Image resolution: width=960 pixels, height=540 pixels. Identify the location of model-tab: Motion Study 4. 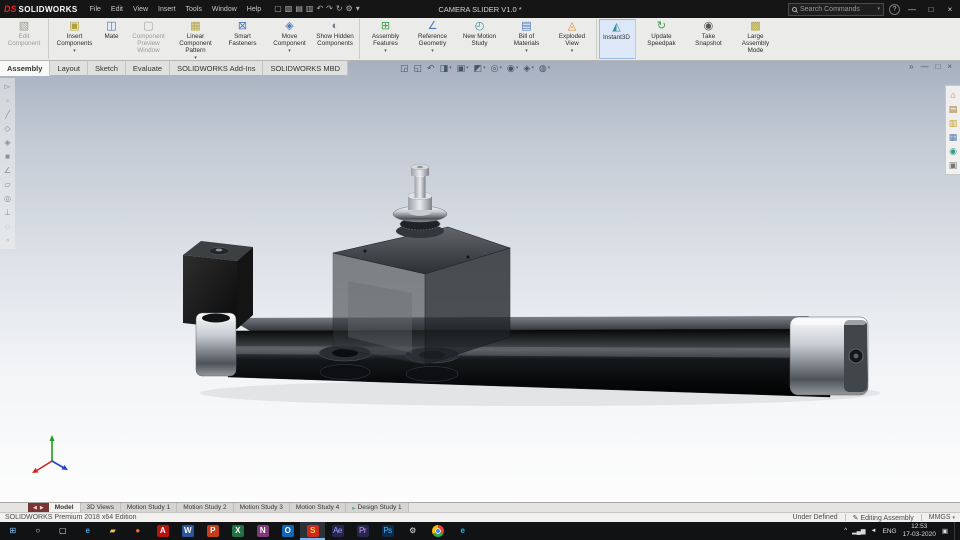
(318, 507).